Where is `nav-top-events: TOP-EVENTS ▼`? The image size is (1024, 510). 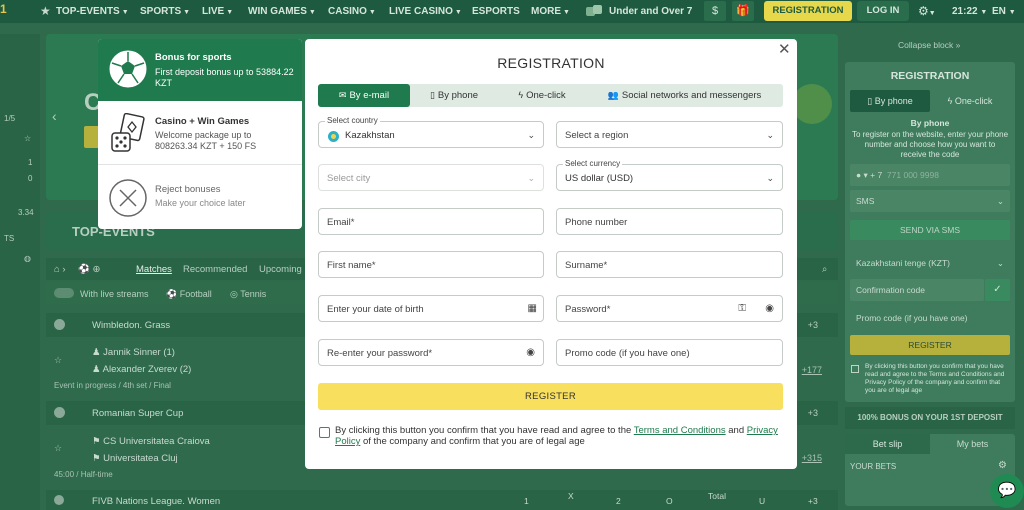 nav-top-events: TOP-EVENTS ▼ is located at coordinates (92, 11).